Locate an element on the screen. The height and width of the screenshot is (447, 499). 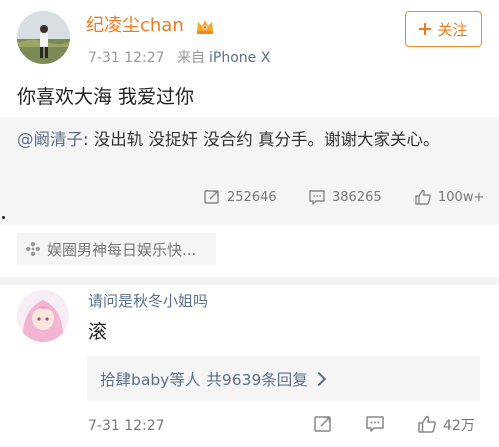
repost-text: @阚清子: 没出轨 没捉奸 没合约 真分手。谢谢大家关心。 is located at coordinates (247, 140).